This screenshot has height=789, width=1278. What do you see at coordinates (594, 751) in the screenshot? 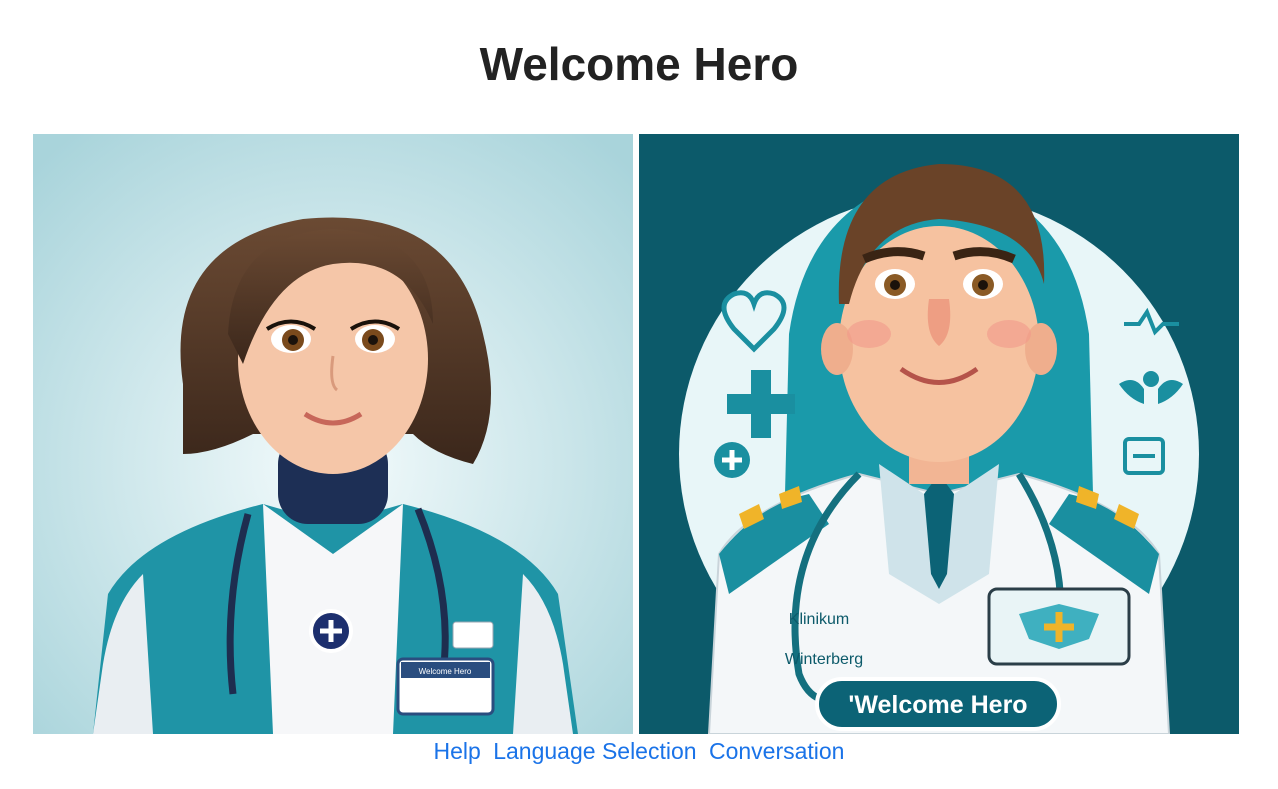
I see `nav-link-language-selection: Language Selection` at bounding box center [594, 751].